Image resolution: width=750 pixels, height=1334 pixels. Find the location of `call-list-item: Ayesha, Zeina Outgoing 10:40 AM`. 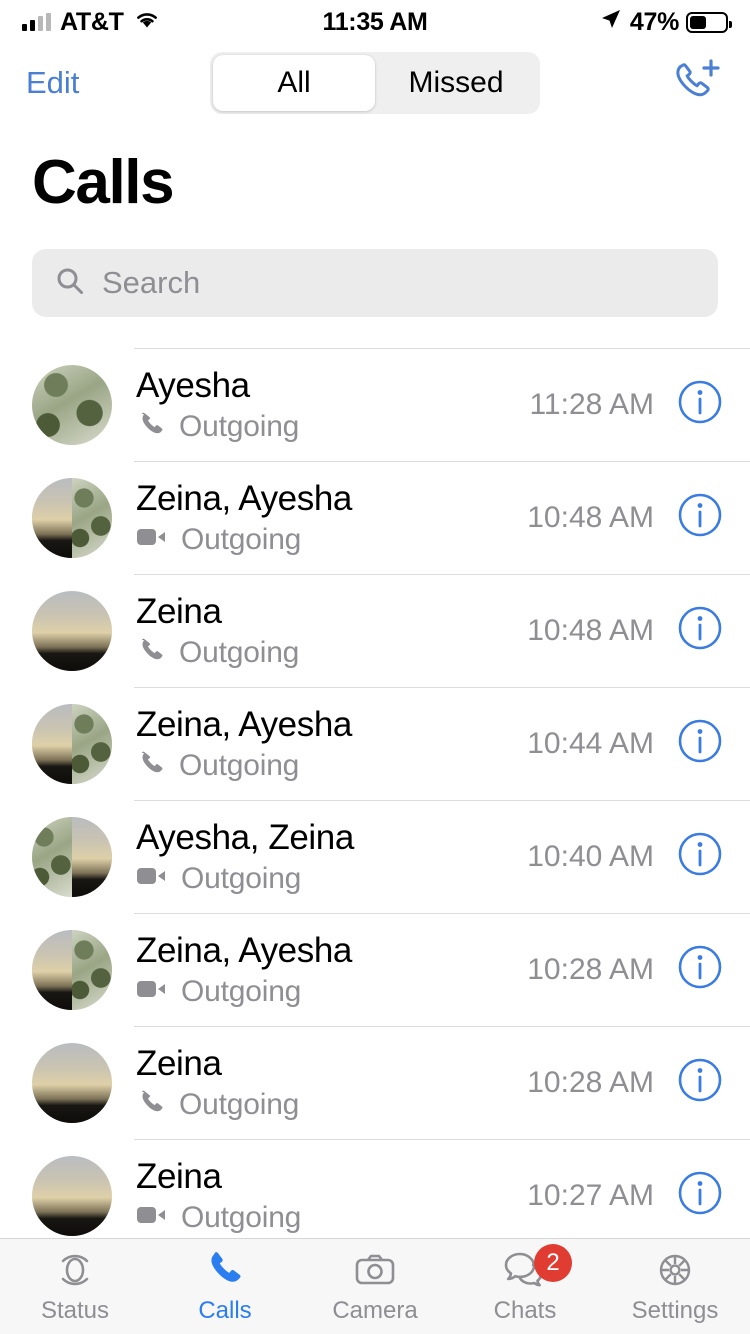

call-list-item: Ayesha, Zeina Outgoing 10:40 AM is located at coordinates (375, 856).